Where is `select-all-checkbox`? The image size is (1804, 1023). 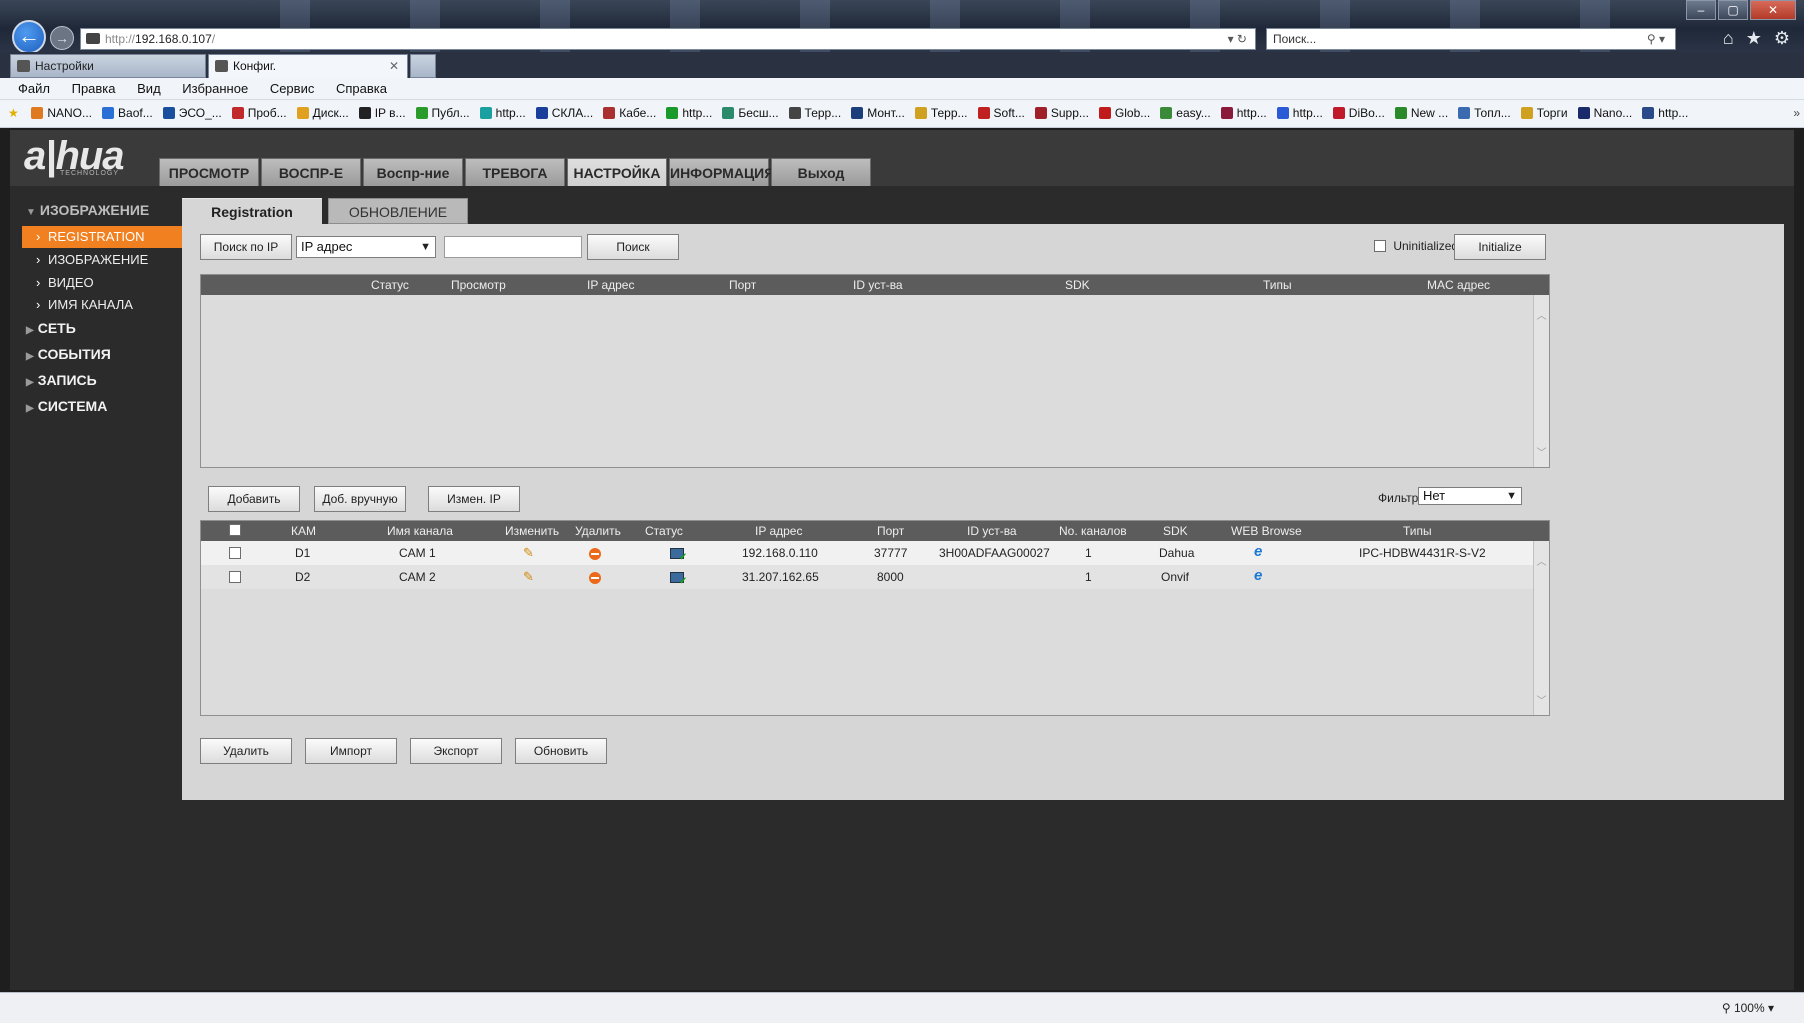 select-all-checkbox is located at coordinates (235, 530).